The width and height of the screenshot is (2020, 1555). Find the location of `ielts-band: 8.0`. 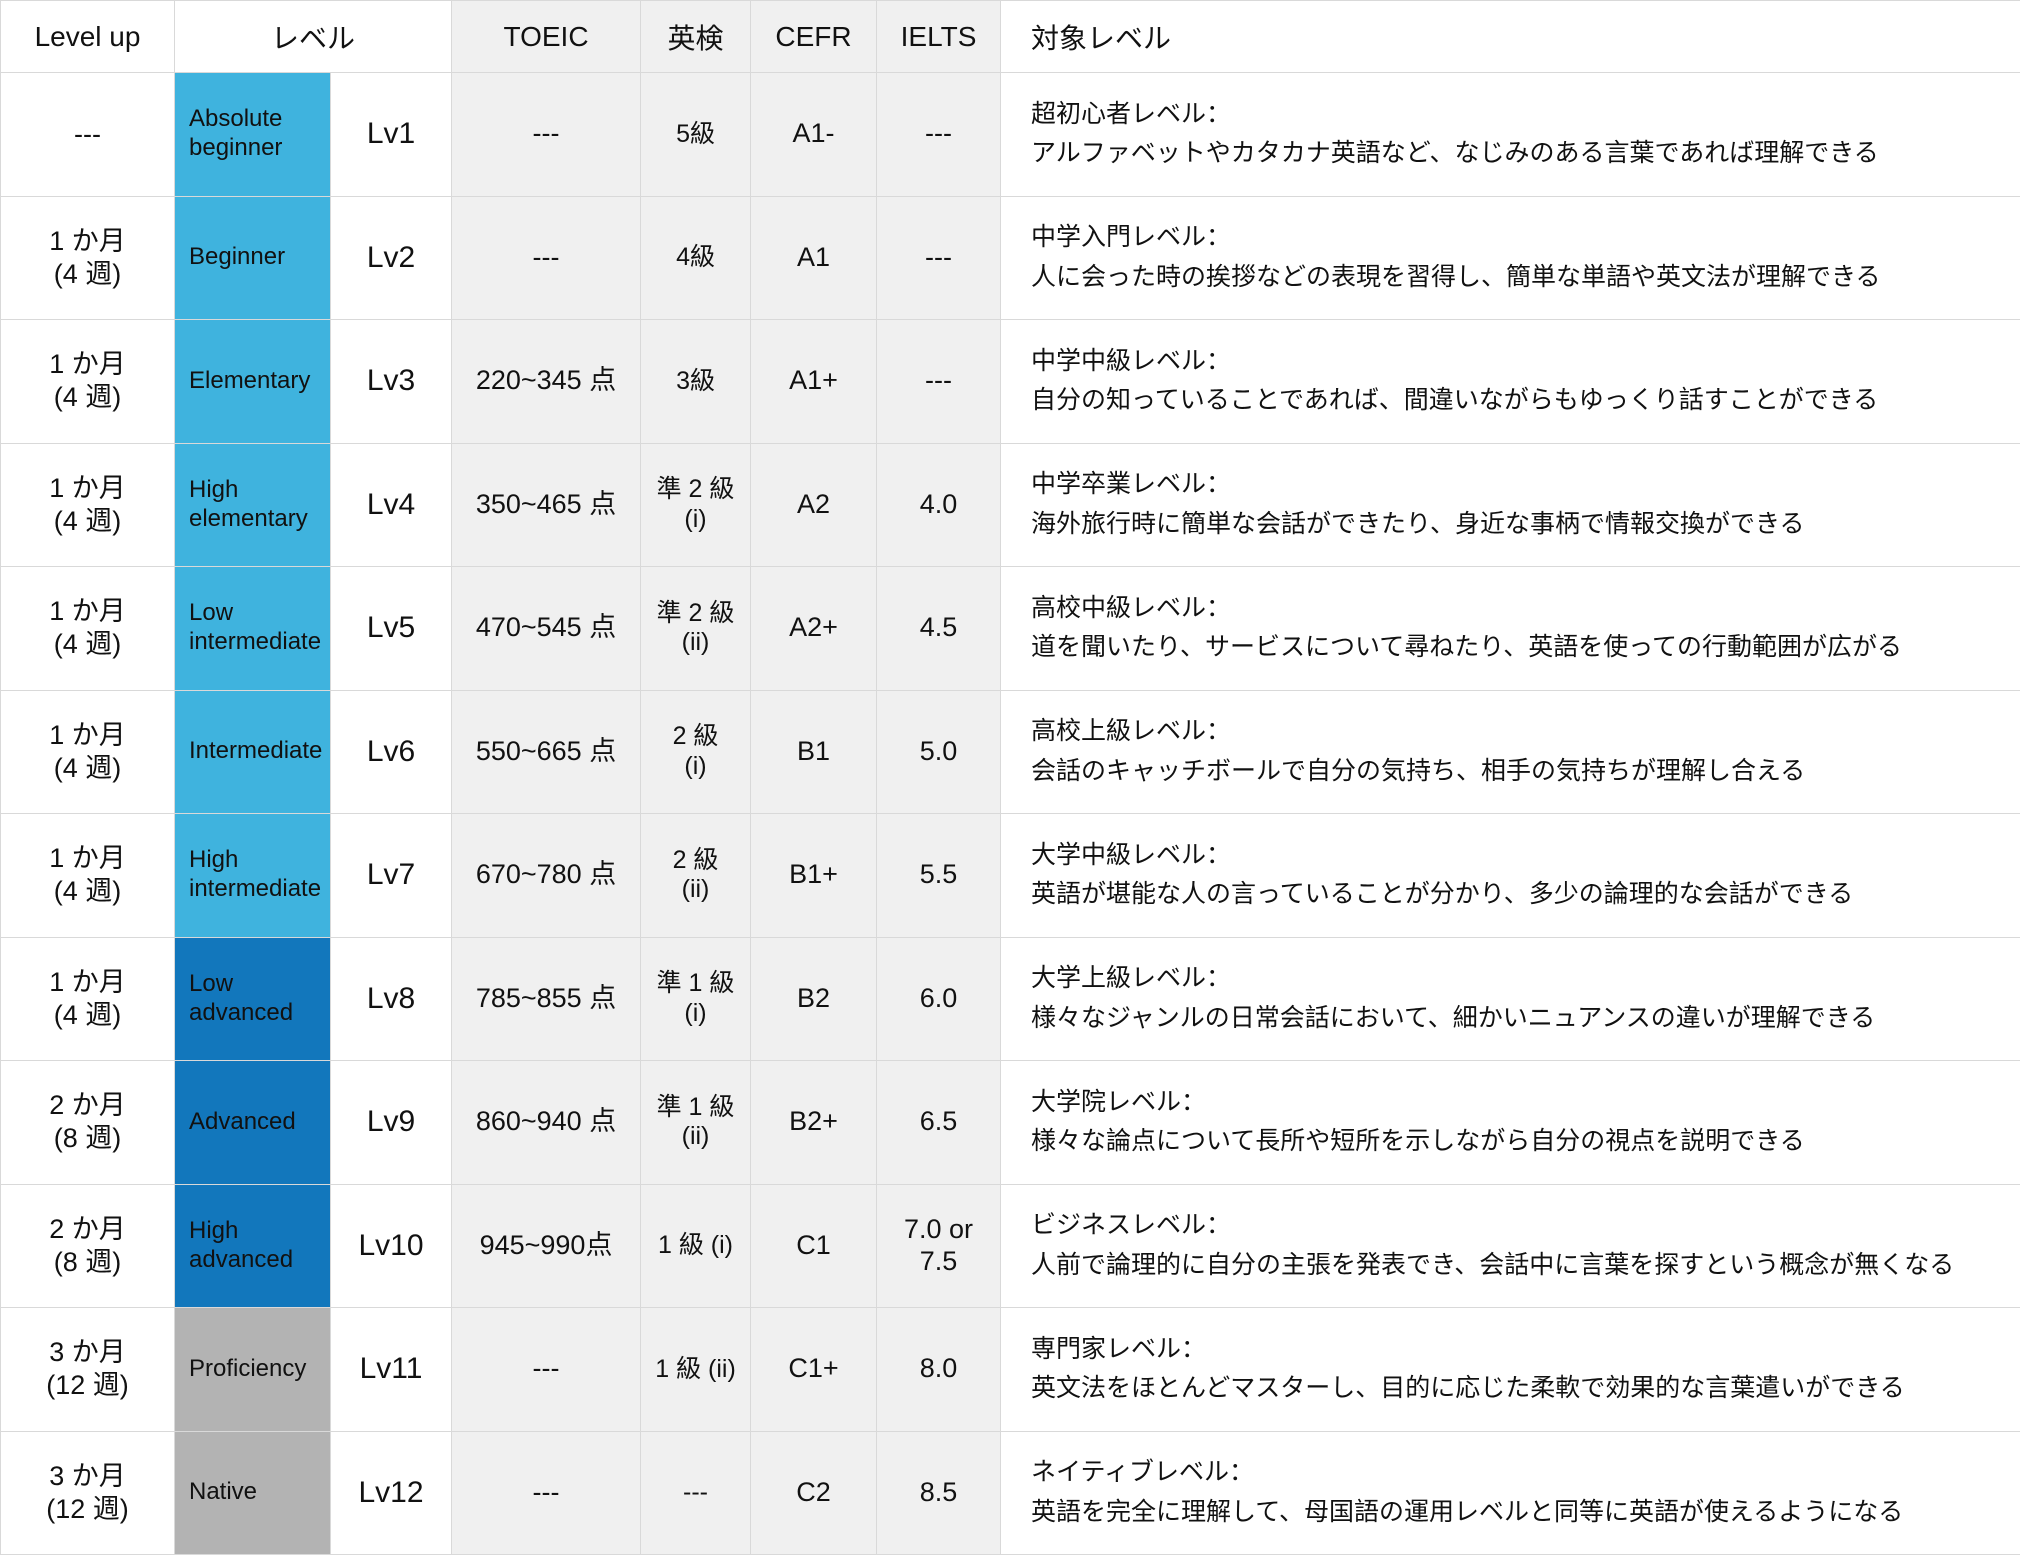

ielts-band: 8.0 is located at coordinates (939, 1369).